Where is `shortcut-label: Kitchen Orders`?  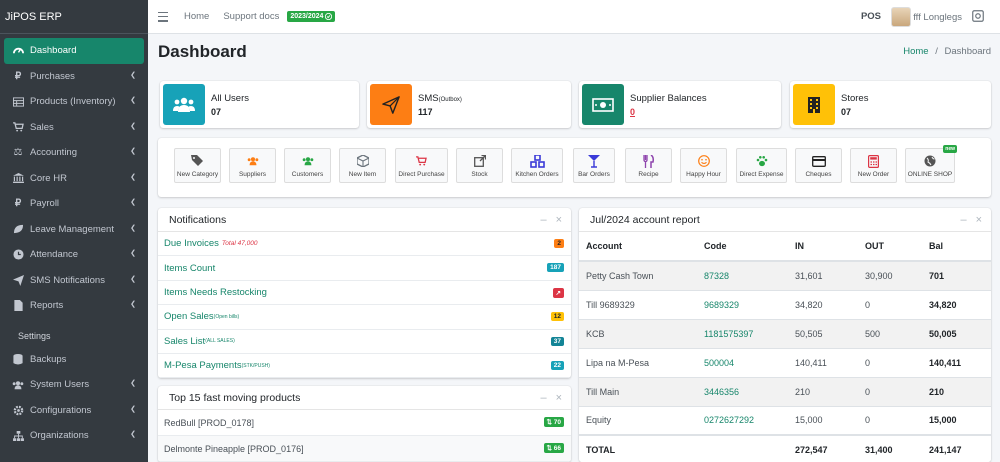 shortcut-label: Kitchen Orders is located at coordinates (537, 174).